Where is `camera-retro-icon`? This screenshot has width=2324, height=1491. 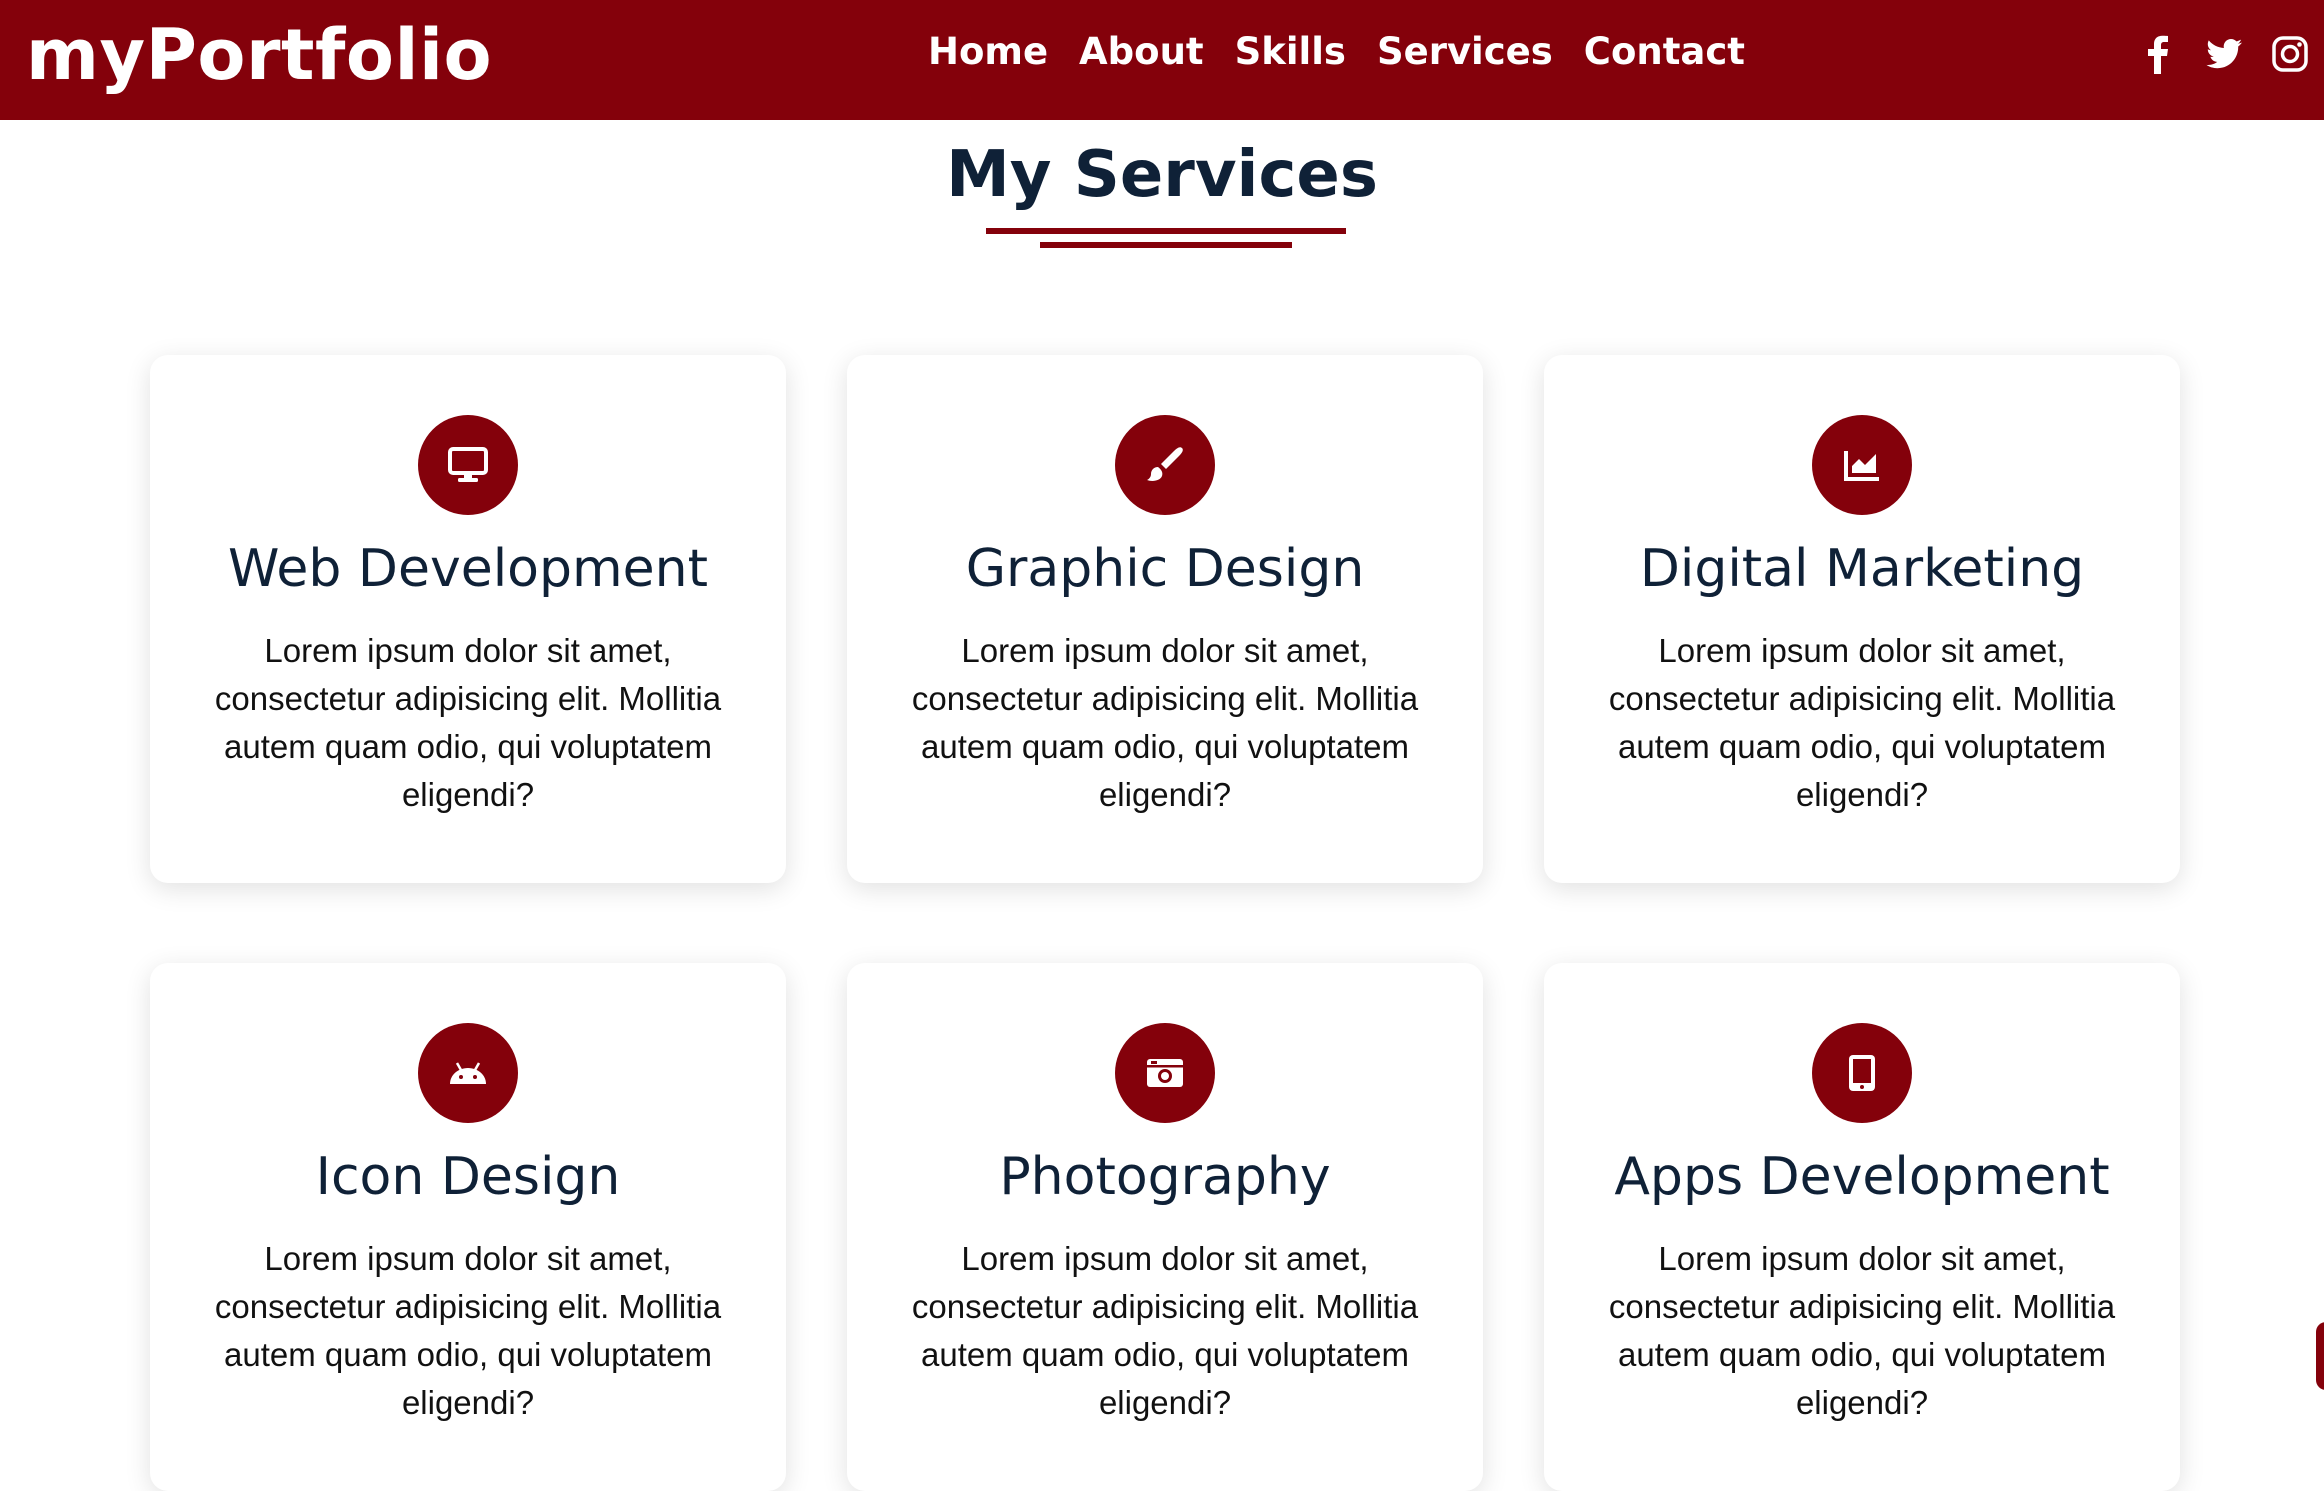 camera-retro-icon is located at coordinates (1165, 1073).